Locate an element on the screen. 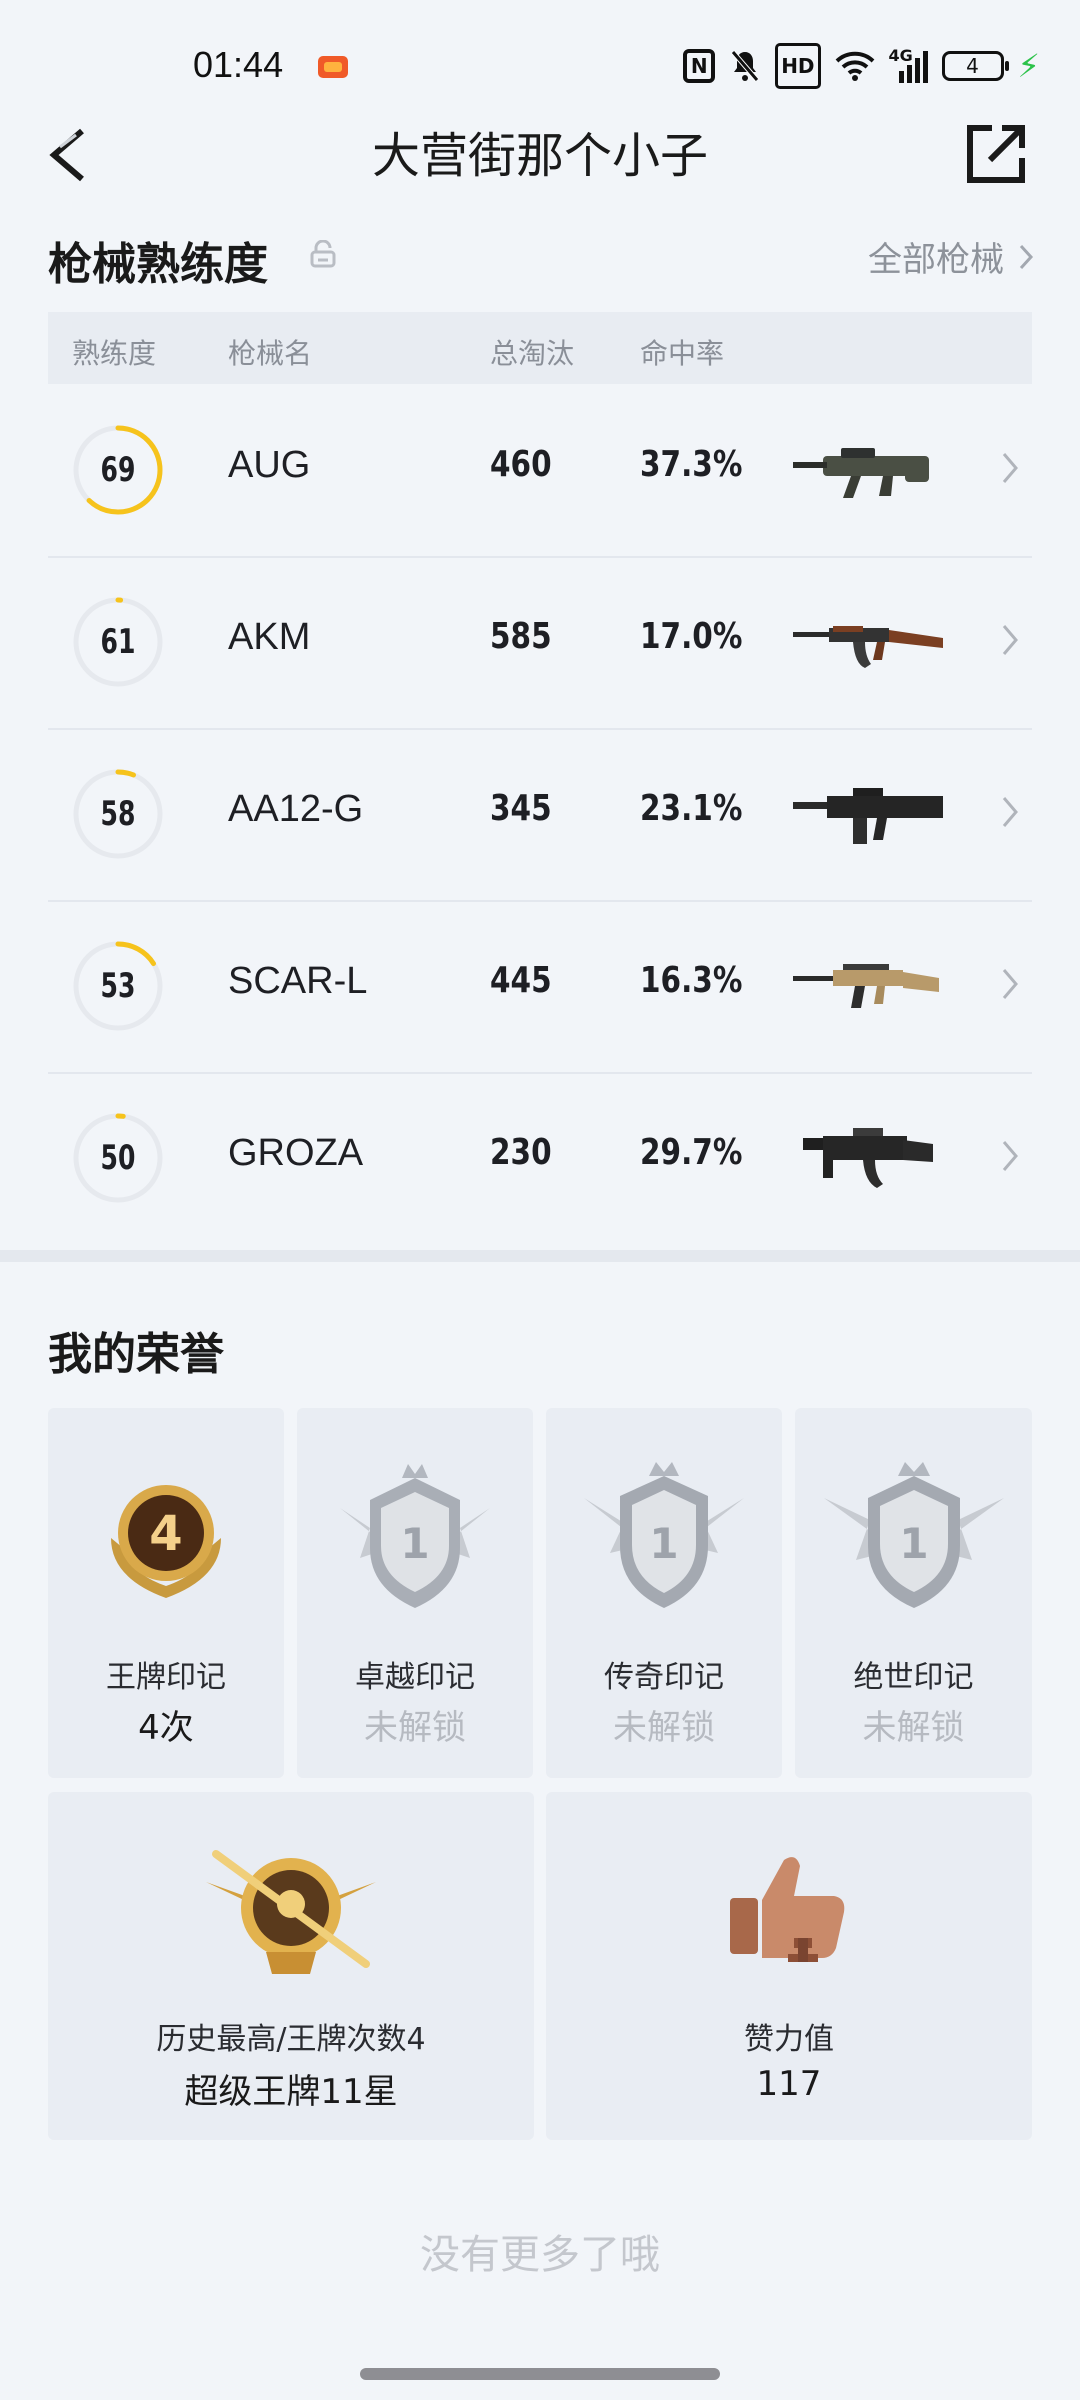 This screenshot has width=1080, height=2400. proficiency-ring: 61 is located at coordinates (118, 642).